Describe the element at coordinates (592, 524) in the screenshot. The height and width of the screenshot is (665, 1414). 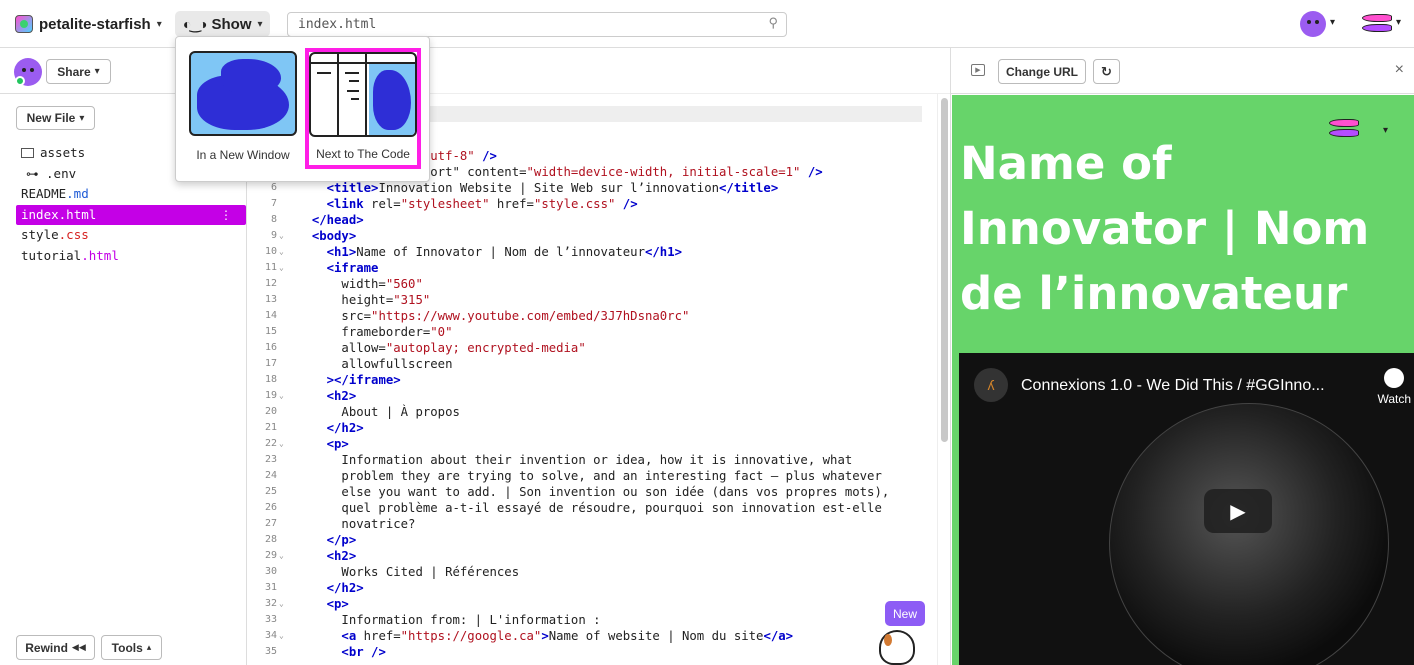
I see `code-line: 27 novatrice?` at that location.